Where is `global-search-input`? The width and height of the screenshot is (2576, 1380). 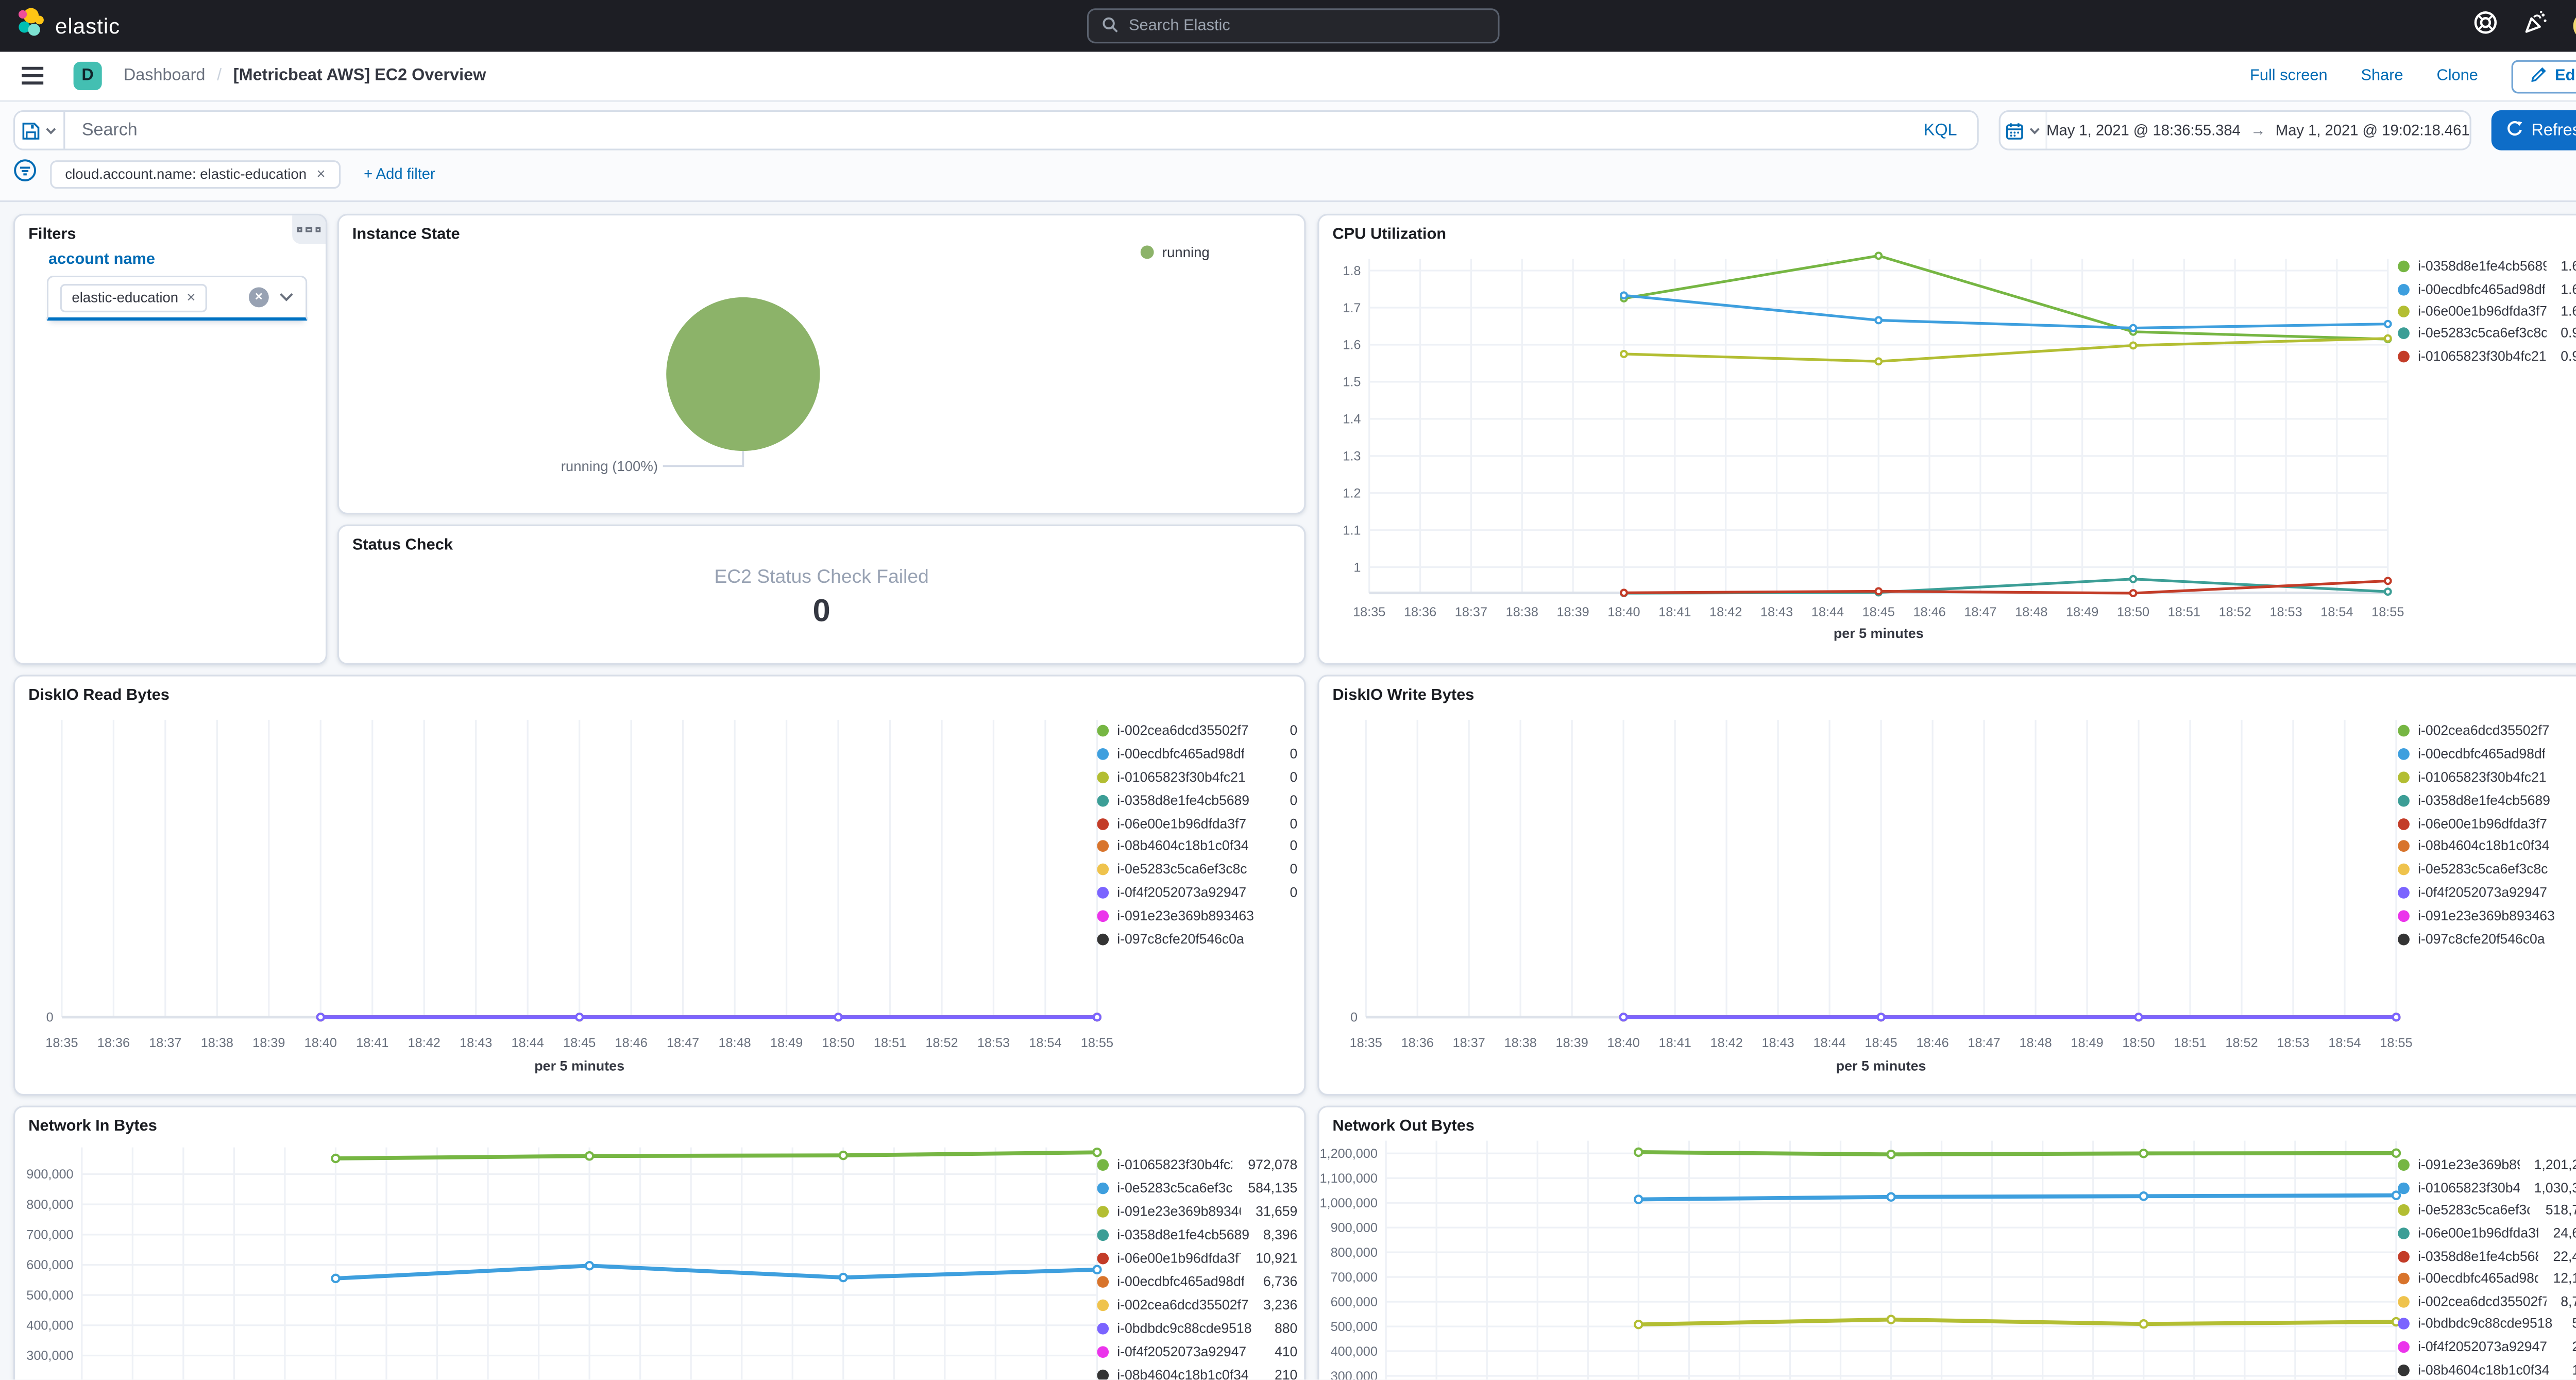
global-search-input is located at coordinates (1306, 26).